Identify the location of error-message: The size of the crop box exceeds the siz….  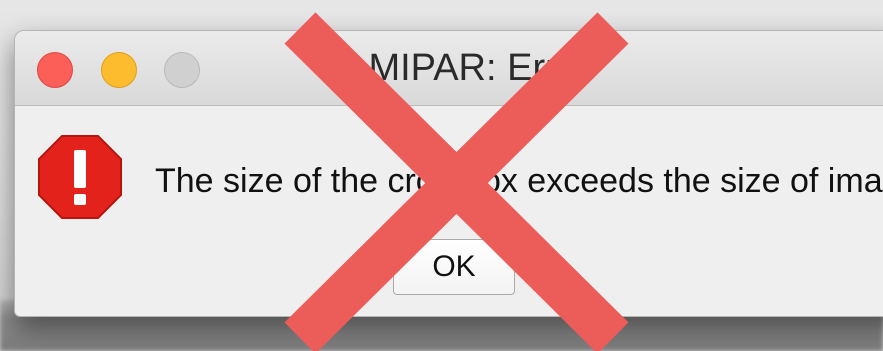
(519, 181).